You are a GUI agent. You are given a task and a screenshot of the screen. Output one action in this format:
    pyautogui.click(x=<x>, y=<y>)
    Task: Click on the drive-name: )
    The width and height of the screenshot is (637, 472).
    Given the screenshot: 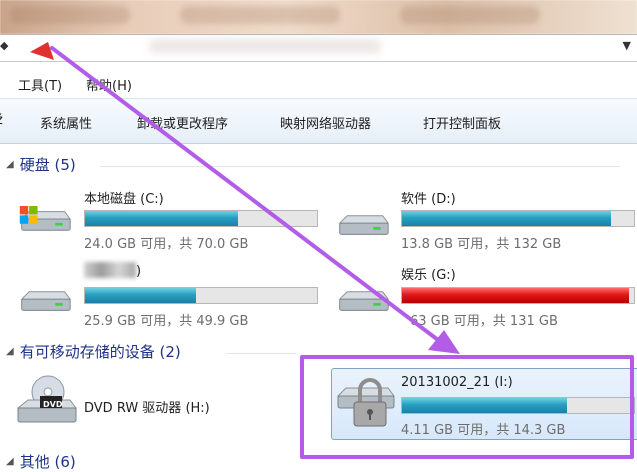 What is the action you would take?
    pyautogui.click(x=139, y=271)
    